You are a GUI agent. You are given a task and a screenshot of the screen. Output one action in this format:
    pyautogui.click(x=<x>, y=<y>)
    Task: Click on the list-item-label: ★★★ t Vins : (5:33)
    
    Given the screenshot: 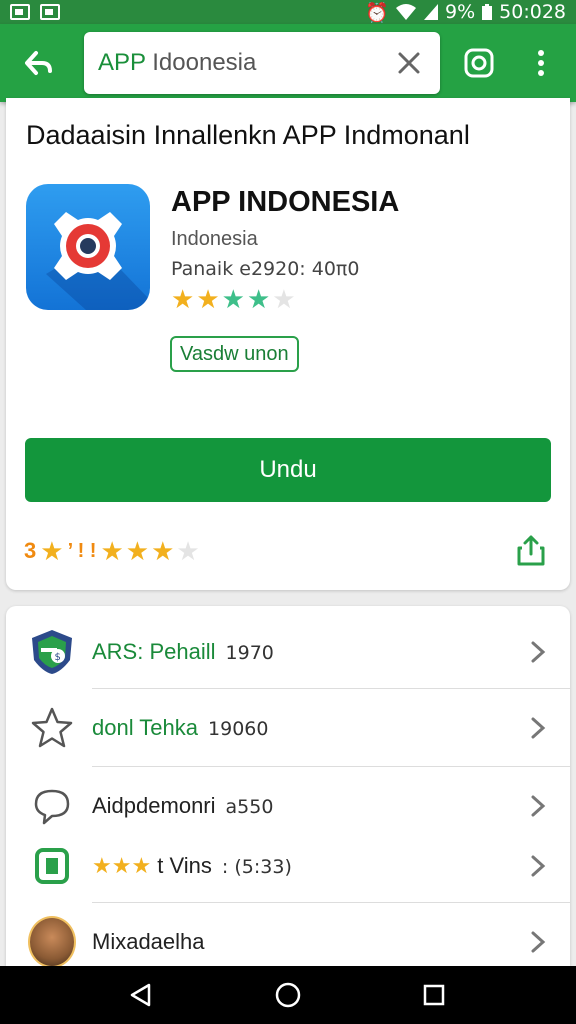 What is the action you would take?
    pyautogui.click(x=192, y=866)
    